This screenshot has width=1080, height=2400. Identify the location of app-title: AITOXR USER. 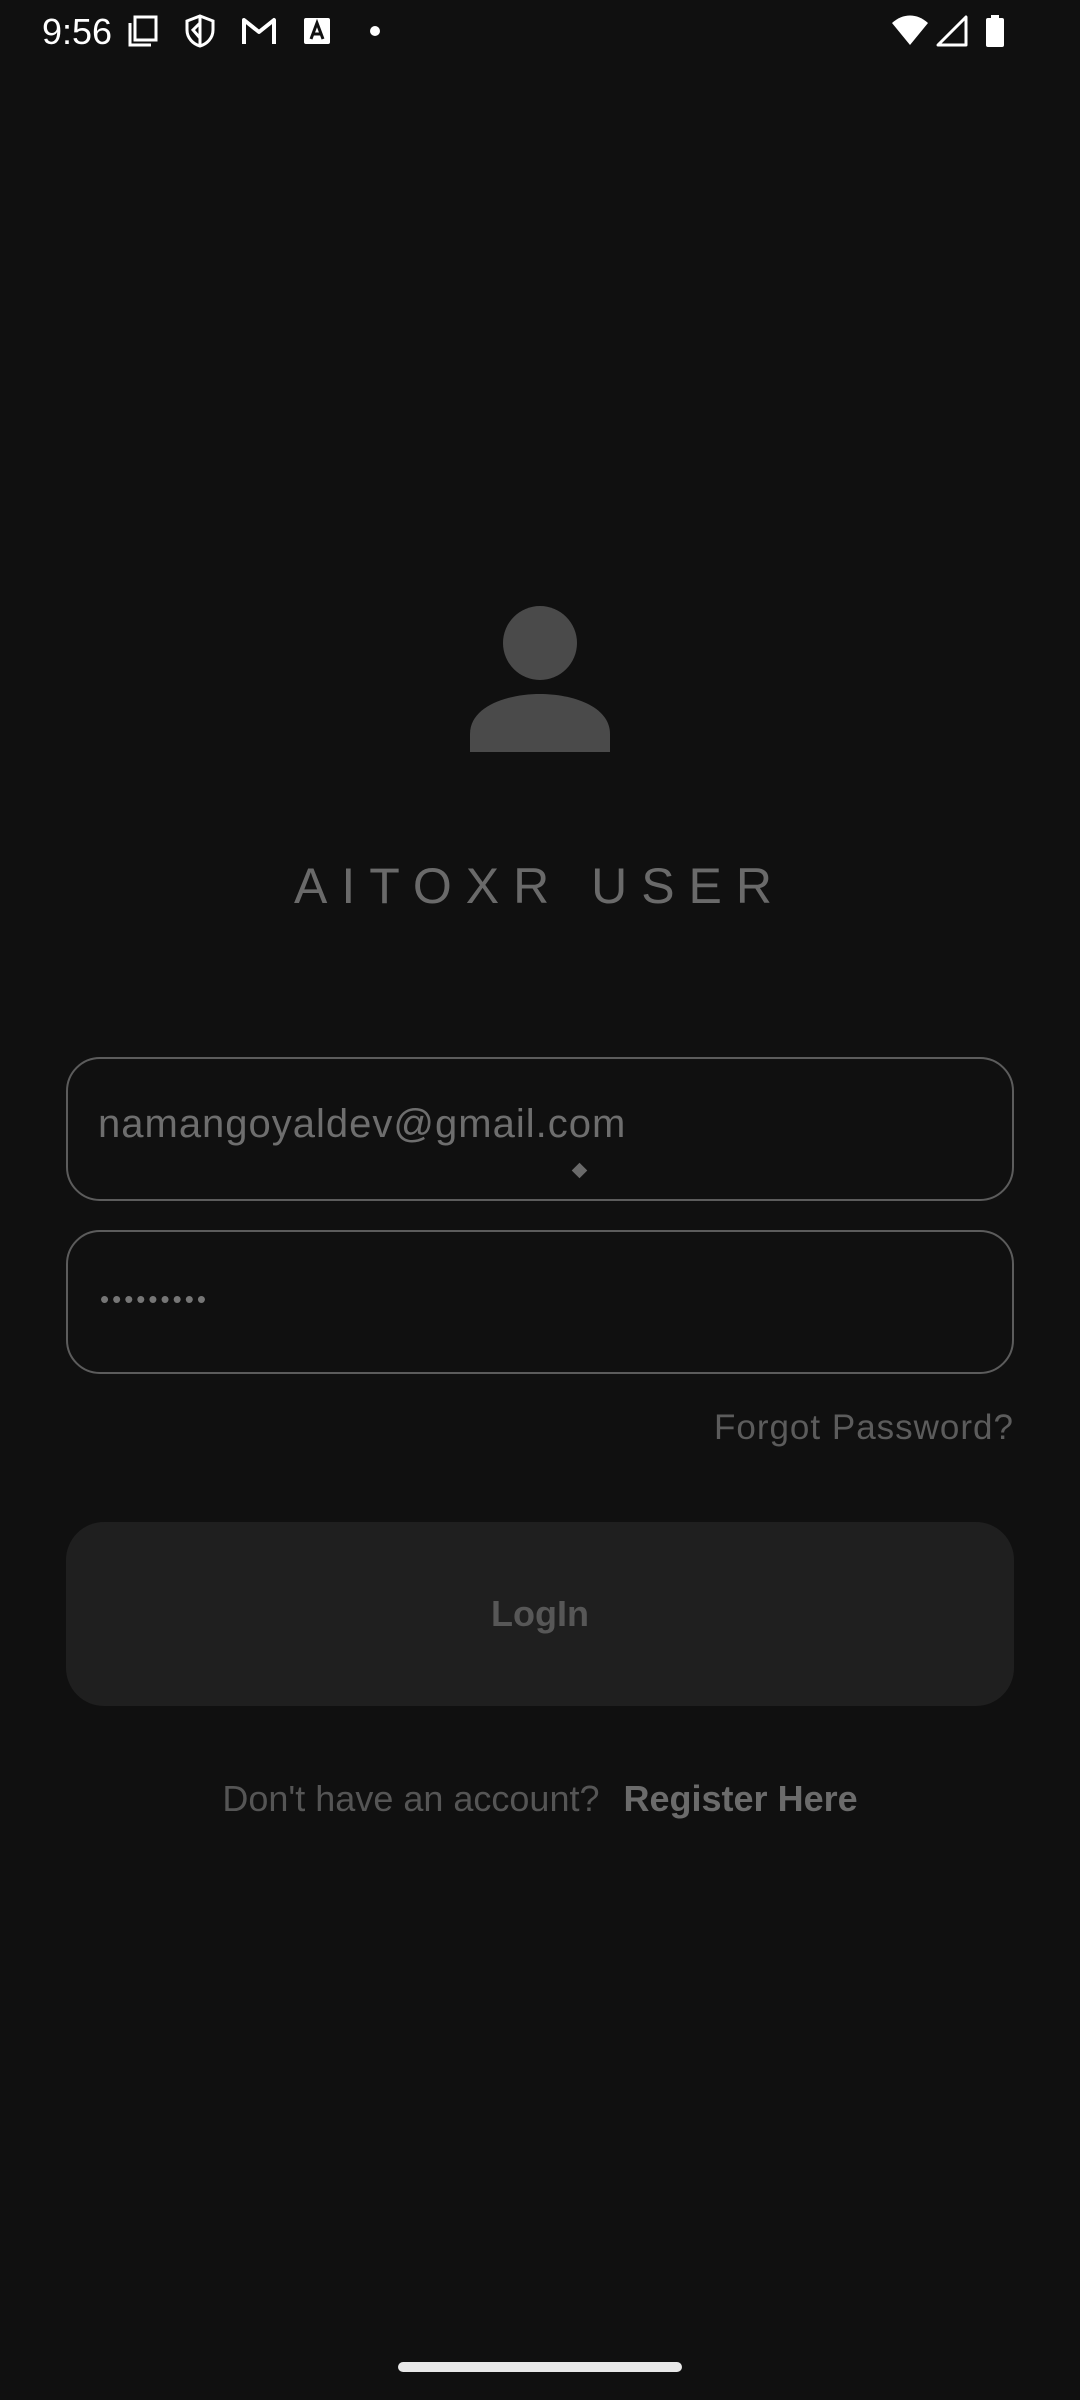
(540, 886).